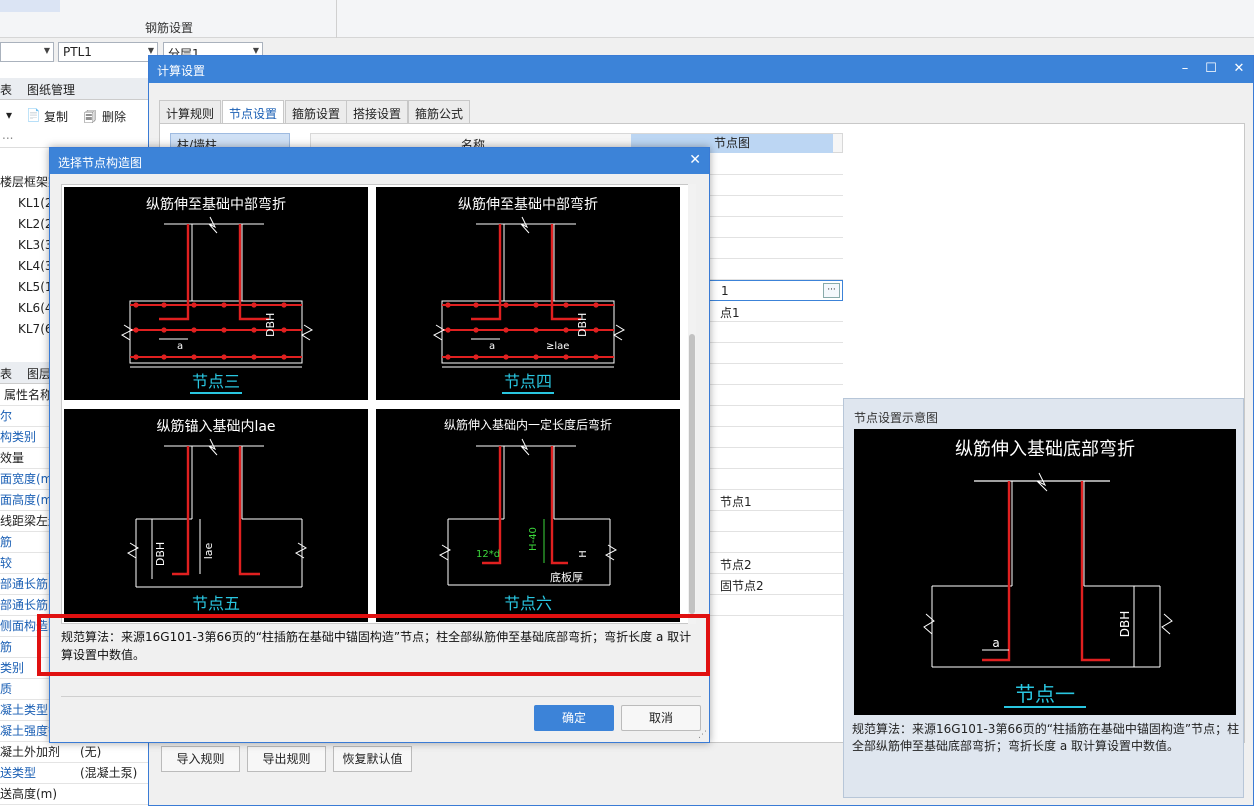 This screenshot has width=1254, height=806. What do you see at coordinates (181, 71) in the screenshot?
I see `window-title: 计算设置` at bounding box center [181, 71].